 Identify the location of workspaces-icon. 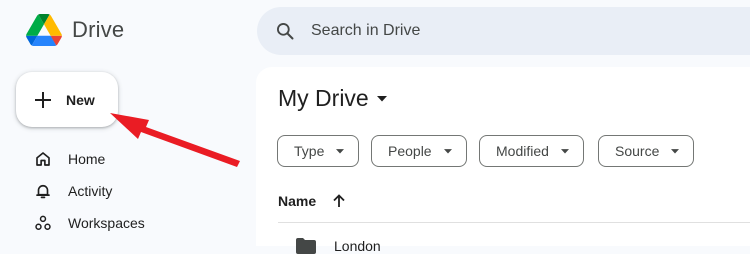
(43, 223).